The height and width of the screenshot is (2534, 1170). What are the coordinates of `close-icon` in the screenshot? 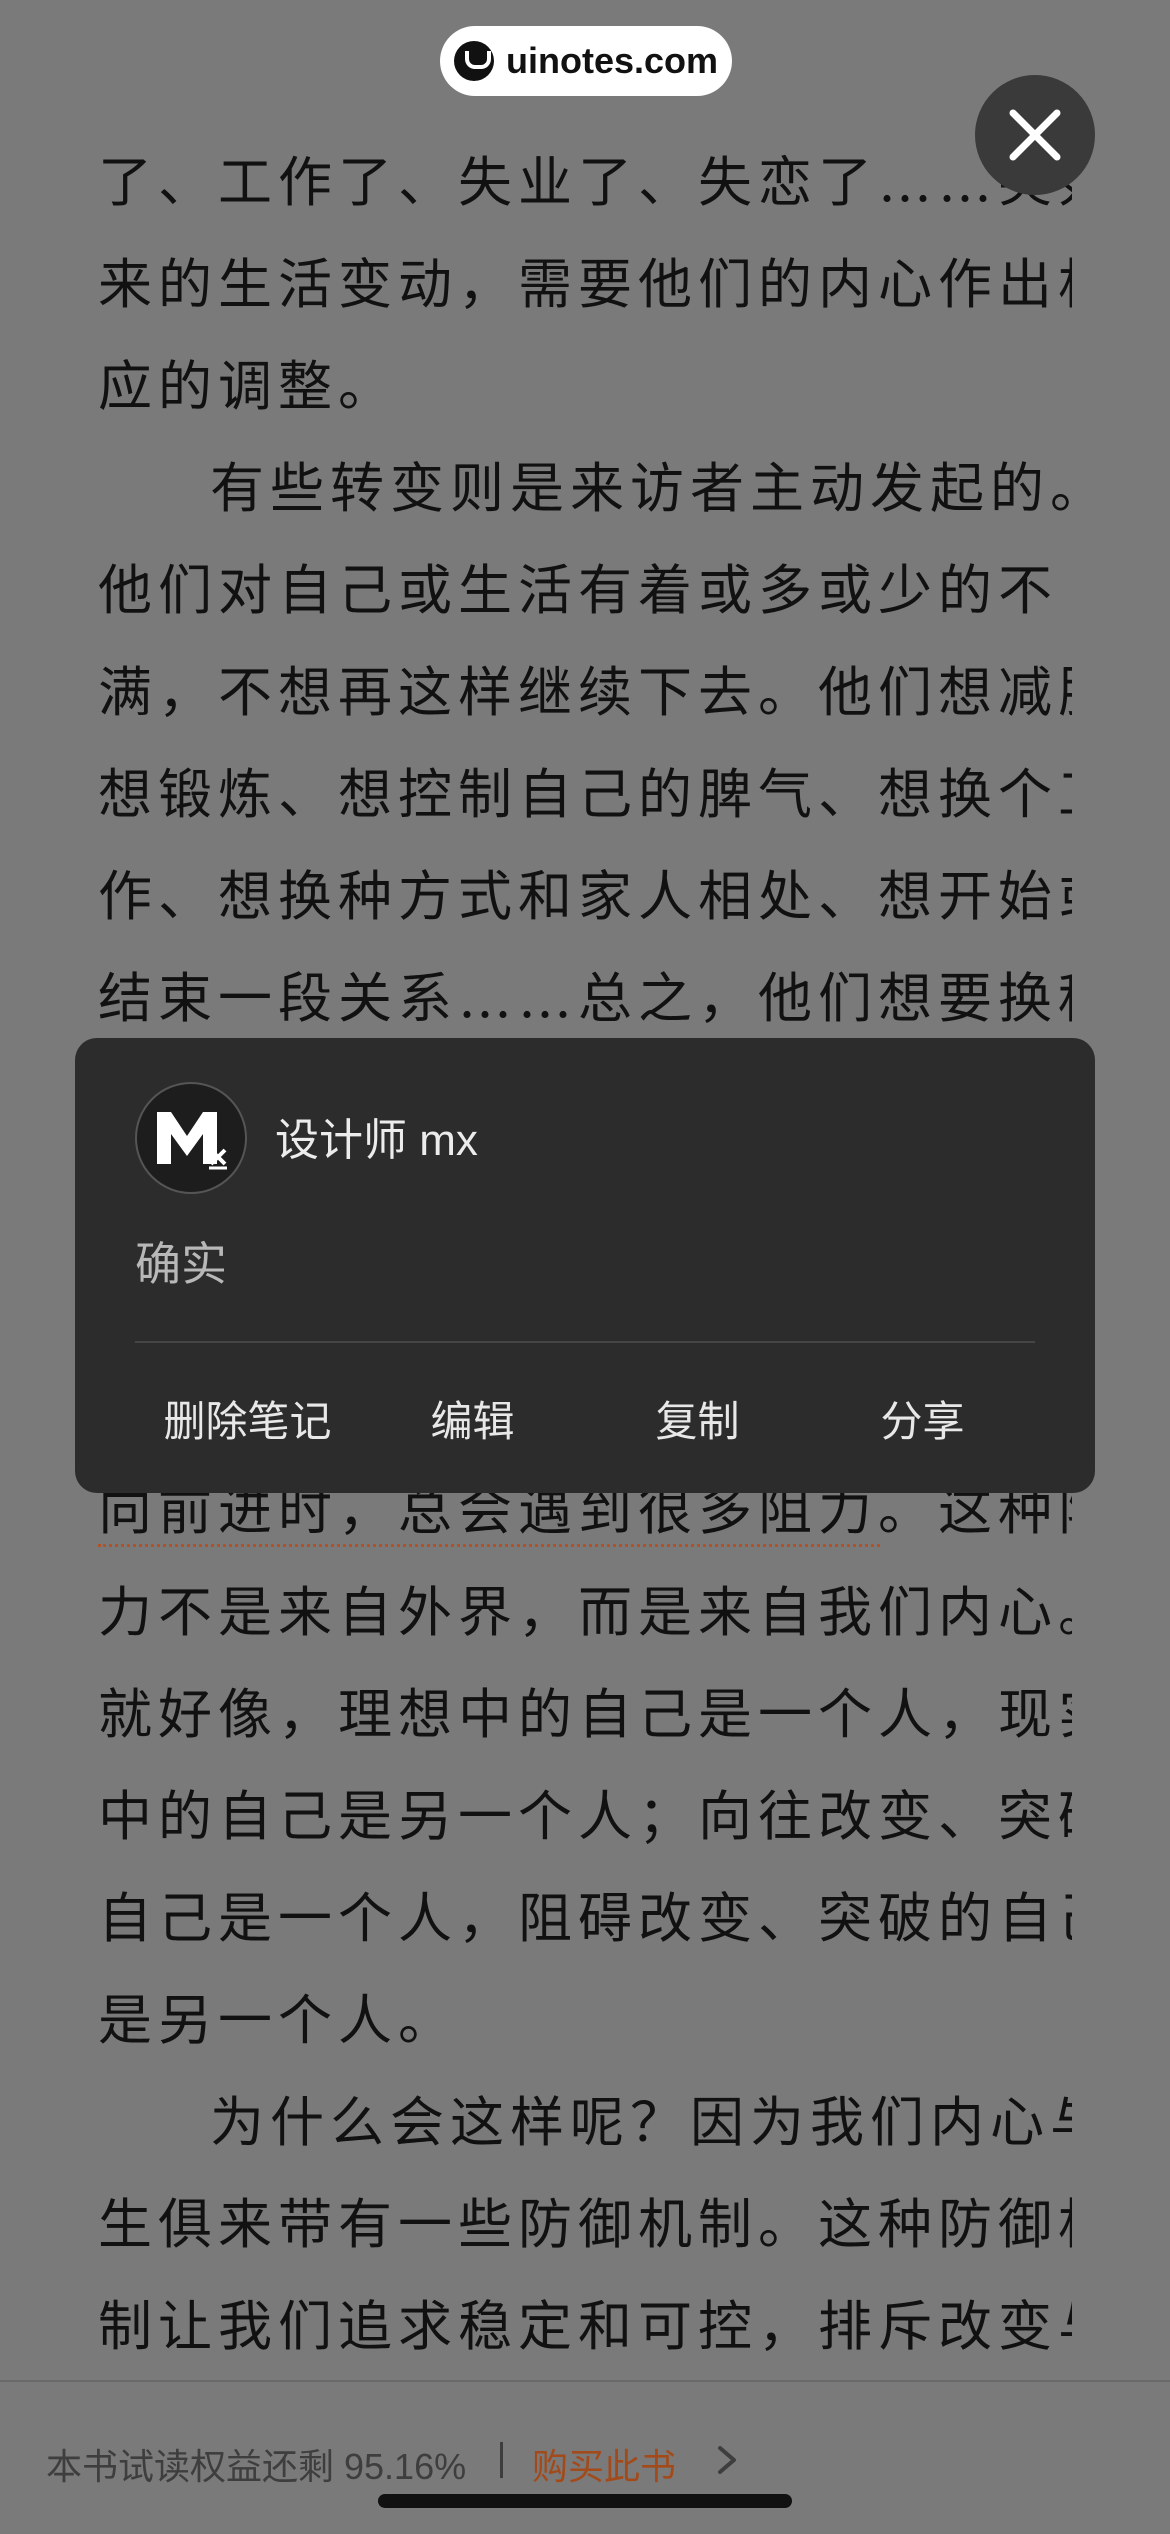 It's located at (1035, 135).